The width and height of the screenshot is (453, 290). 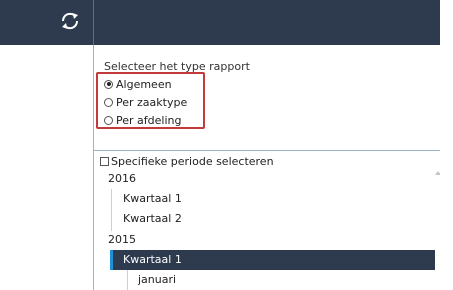 I want to click on tree-item-quarter-selected: Kwartaal 1, so click(x=152, y=260).